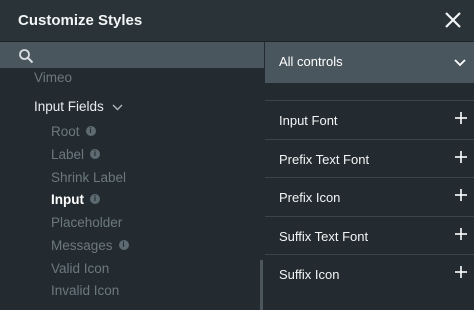 The image size is (474, 310). Describe the element at coordinates (80, 20) in the screenshot. I see `dialog-title: Customize Styles` at that location.